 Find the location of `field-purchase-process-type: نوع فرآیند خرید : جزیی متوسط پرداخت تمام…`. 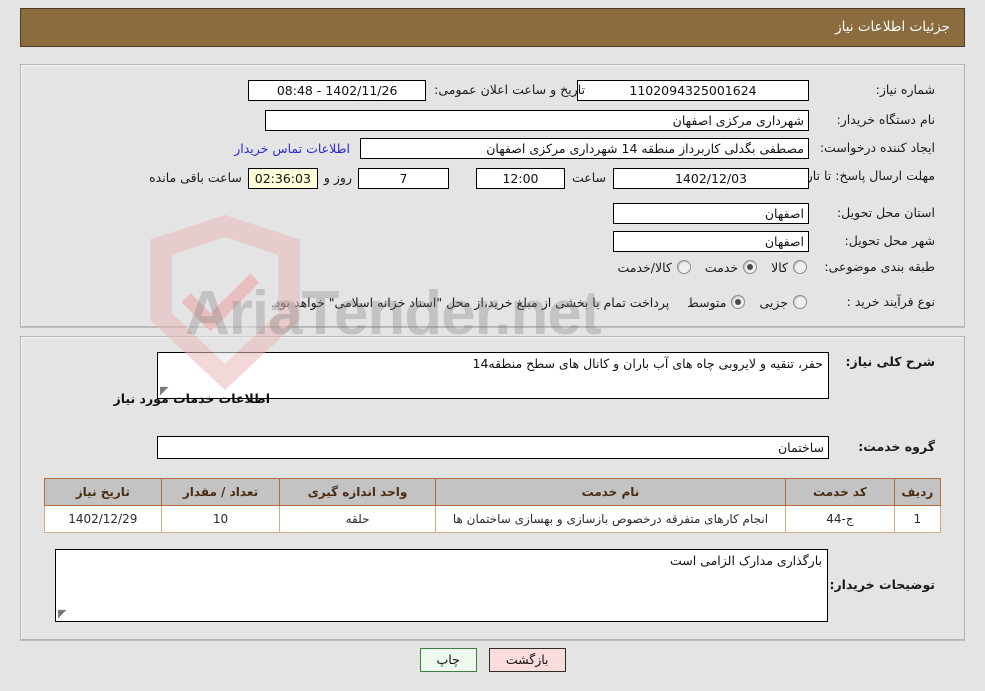

field-purchase-process-type: نوع فرآیند خرید : جزیی متوسط پرداخت تمام… is located at coordinates (603, 302).